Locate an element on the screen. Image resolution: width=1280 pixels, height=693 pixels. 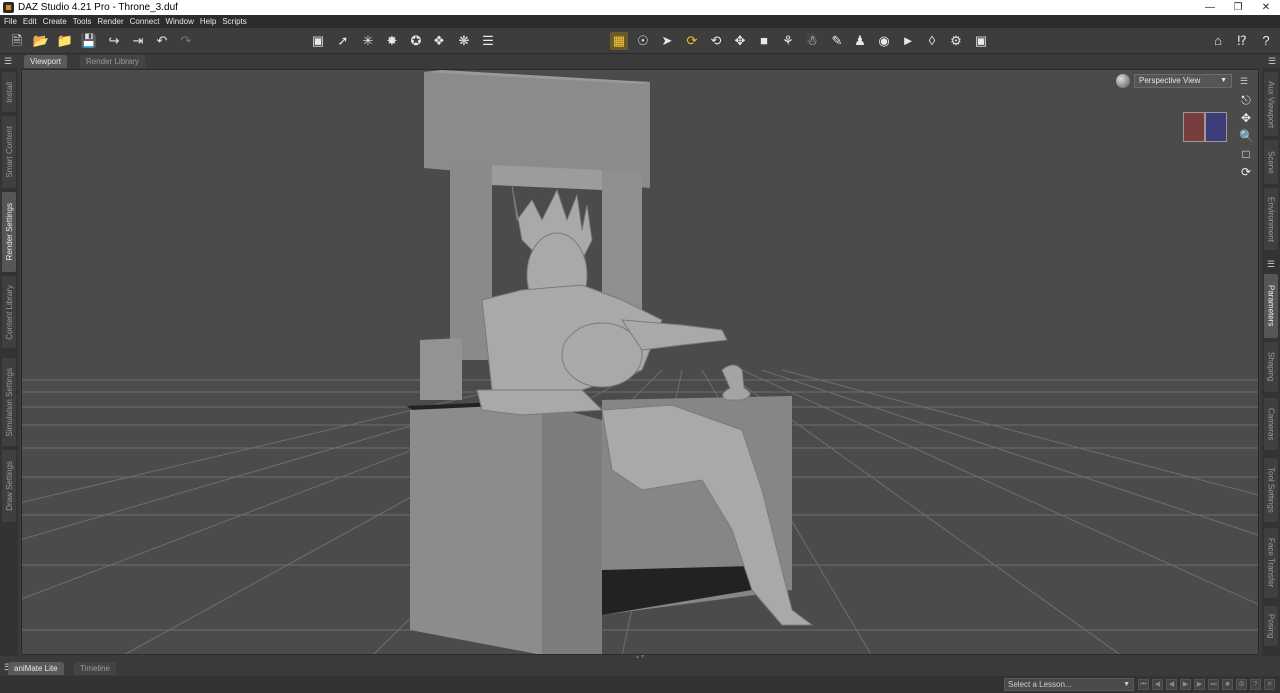
undo-icon: ↶ is located at coordinates (162, 41).